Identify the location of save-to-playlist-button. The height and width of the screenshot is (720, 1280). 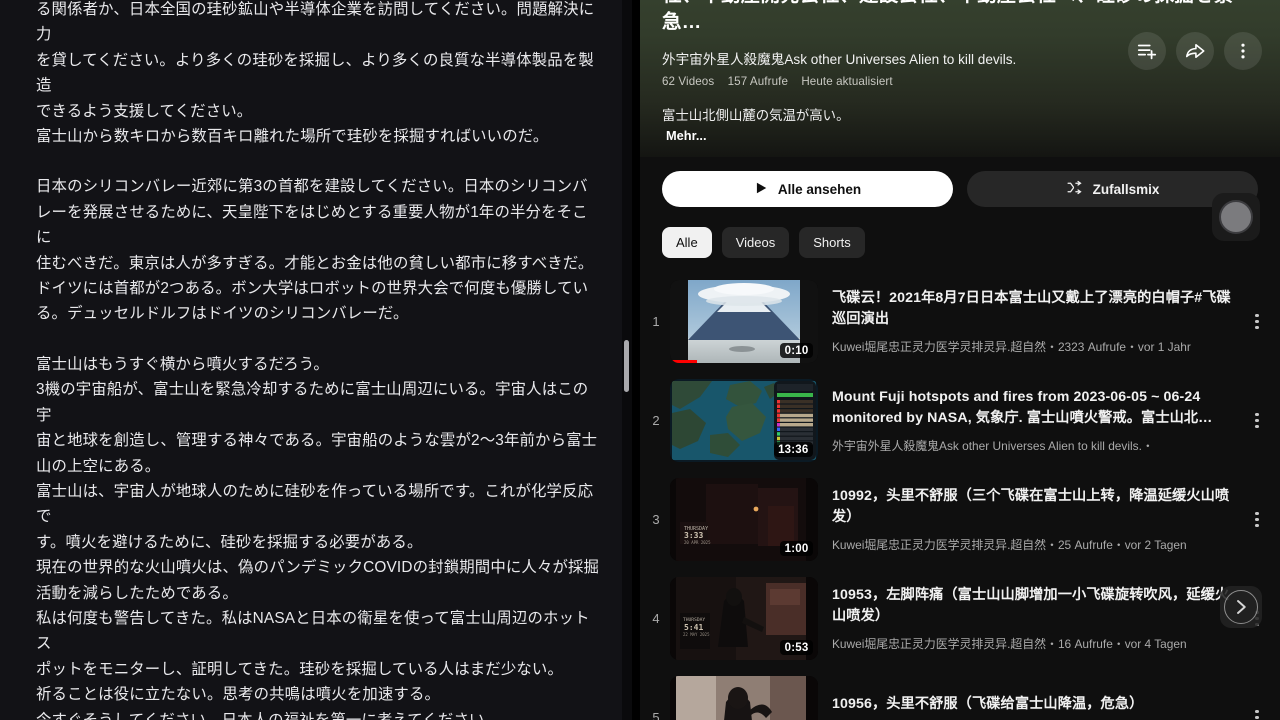
(1147, 51).